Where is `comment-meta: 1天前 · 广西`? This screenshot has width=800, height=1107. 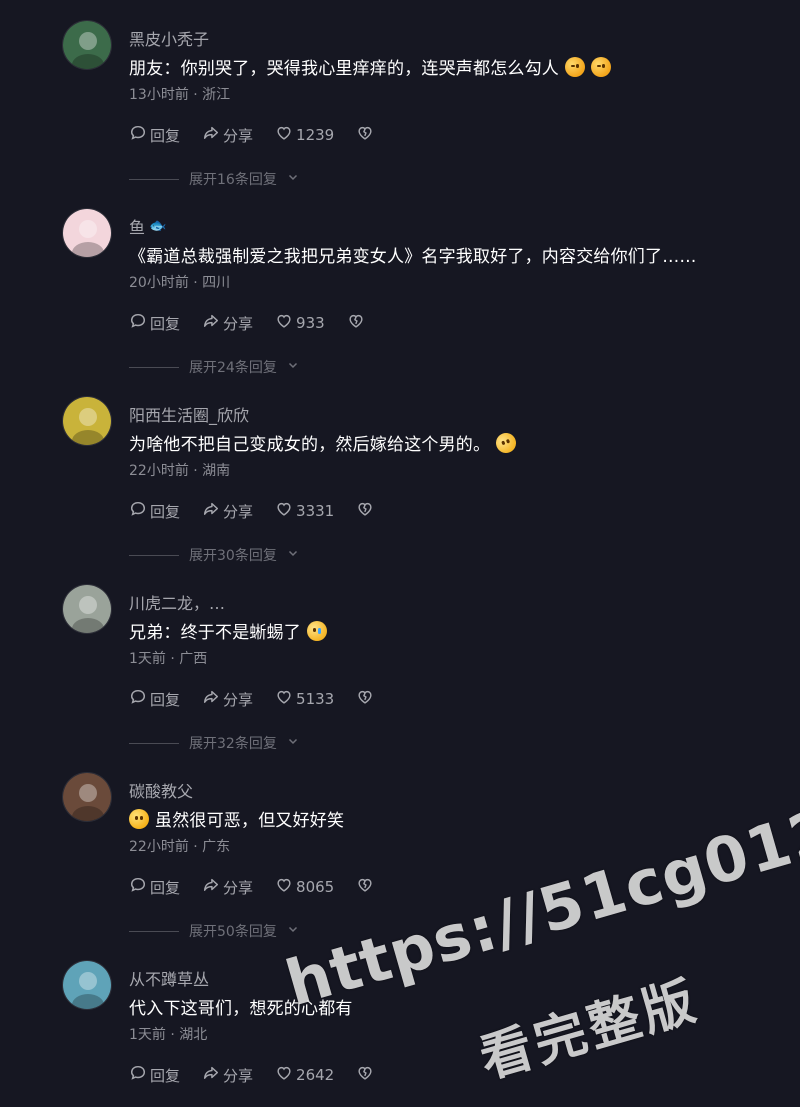
comment-meta: 1天前 · 广西 is located at coordinates (168, 659).